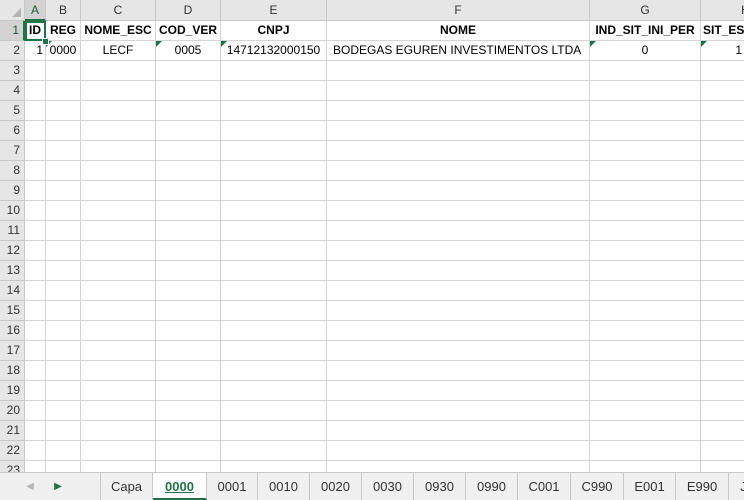 The height and width of the screenshot is (500, 744). Describe the element at coordinates (702, 486) in the screenshot. I see `sheet-tab-e990: E990` at that location.